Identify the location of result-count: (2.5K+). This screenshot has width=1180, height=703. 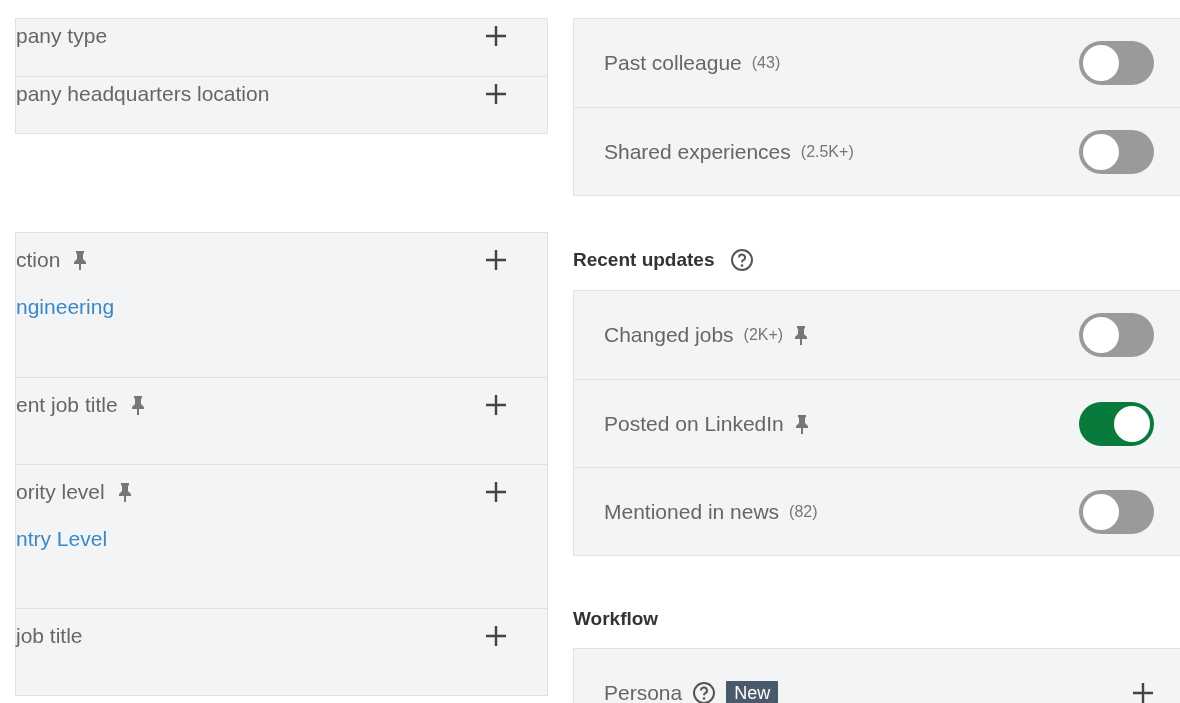
(827, 151).